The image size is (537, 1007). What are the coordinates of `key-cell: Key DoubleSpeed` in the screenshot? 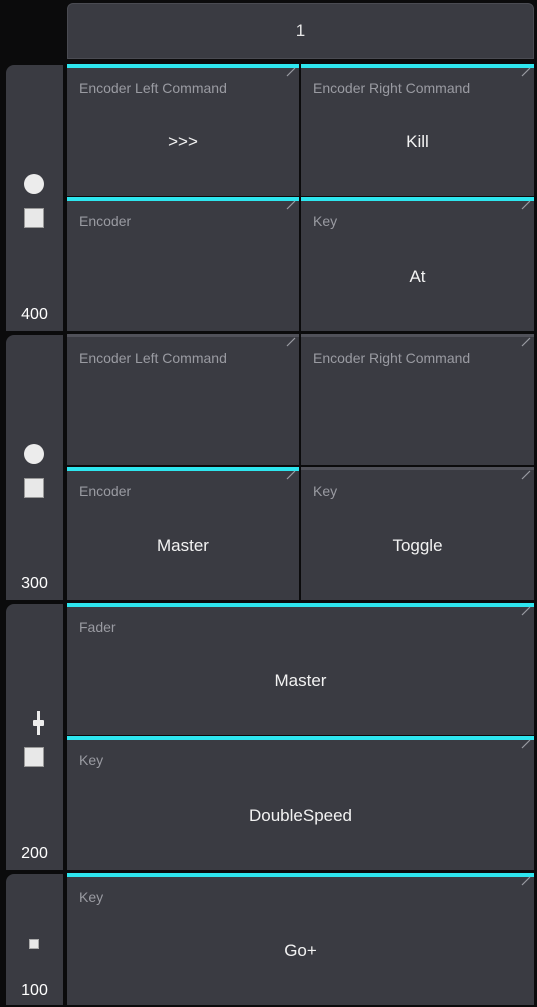 It's located at (300, 803).